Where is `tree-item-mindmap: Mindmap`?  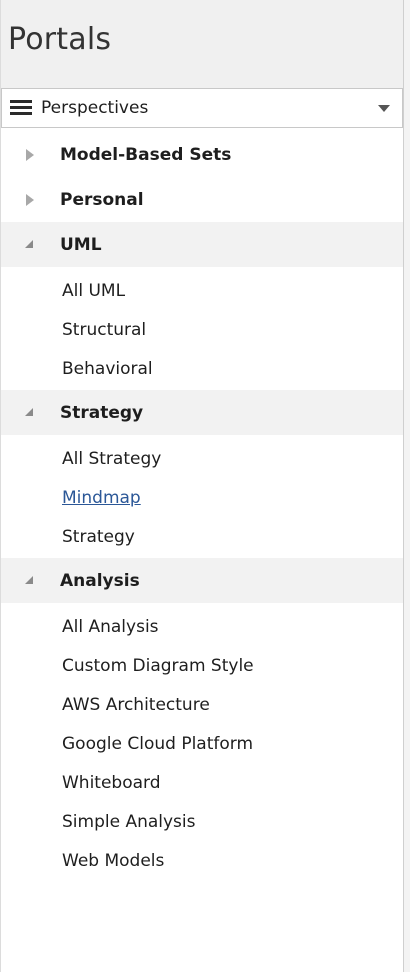 tree-item-mindmap: Mindmap is located at coordinates (202, 497).